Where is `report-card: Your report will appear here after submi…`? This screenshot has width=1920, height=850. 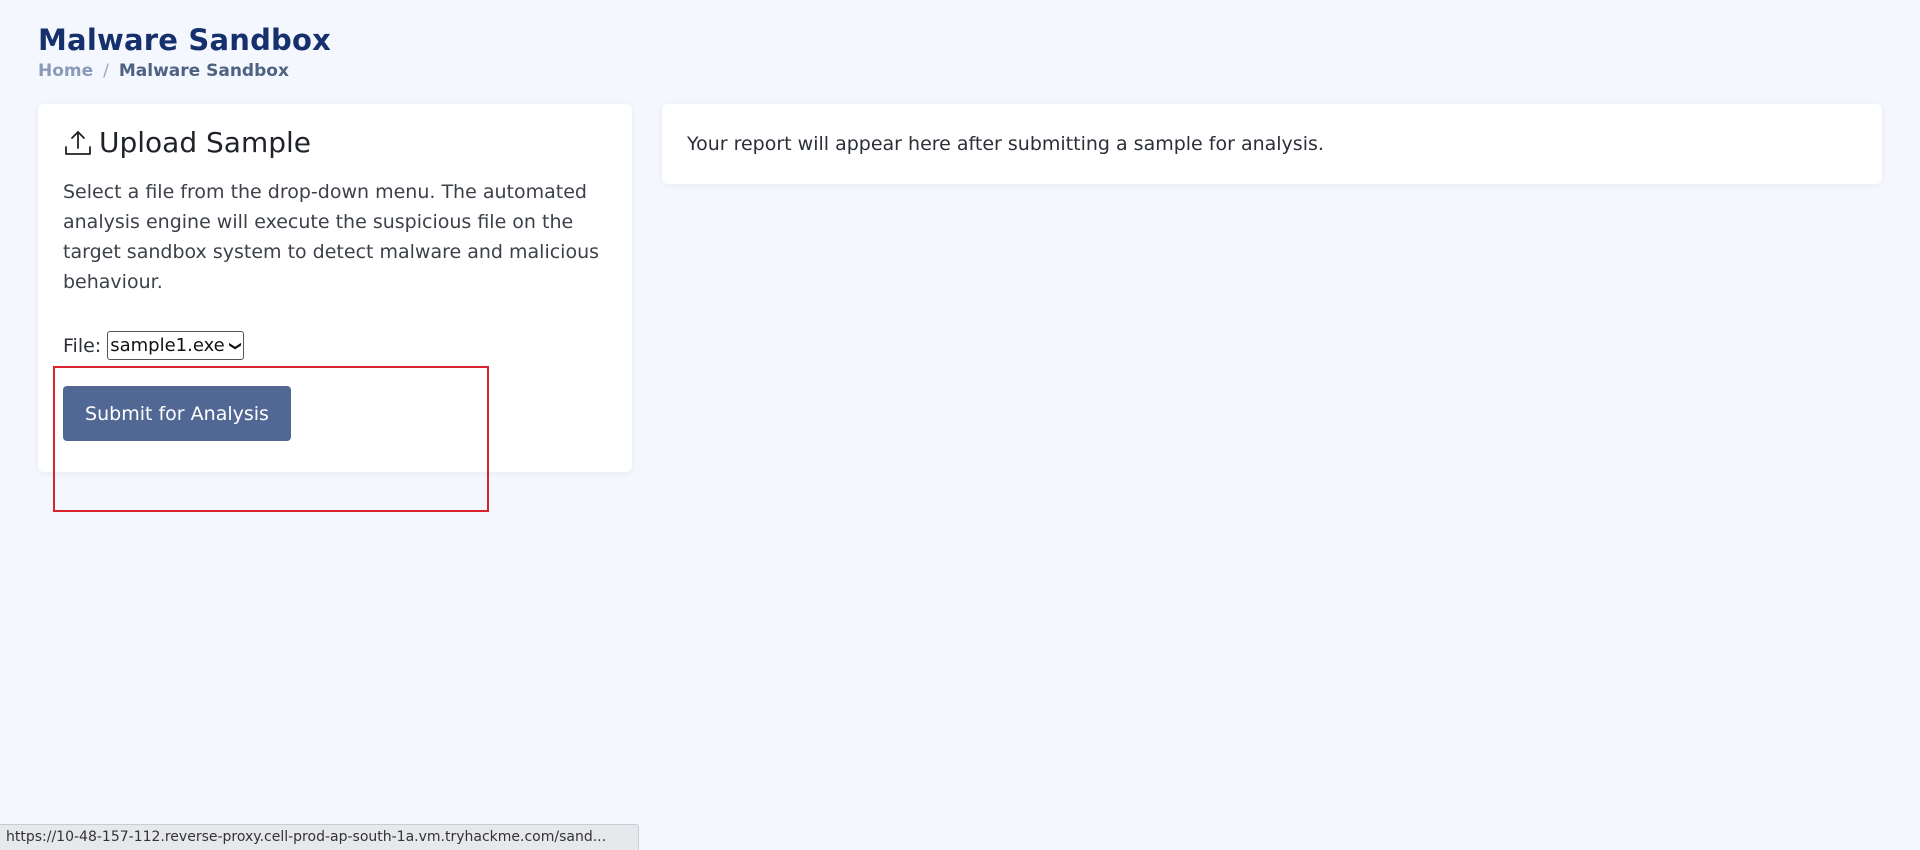 report-card: Your report will appear here after submi… is located at coordinates (1272, 144).